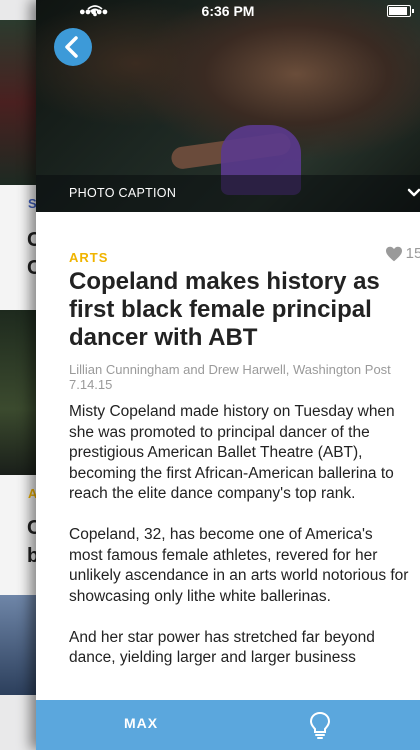 This screenshot has height=750, width=420. Describe the element at coordinates (91, 384) in the screenshot. I see `article-date: 7.14.15` at that location.